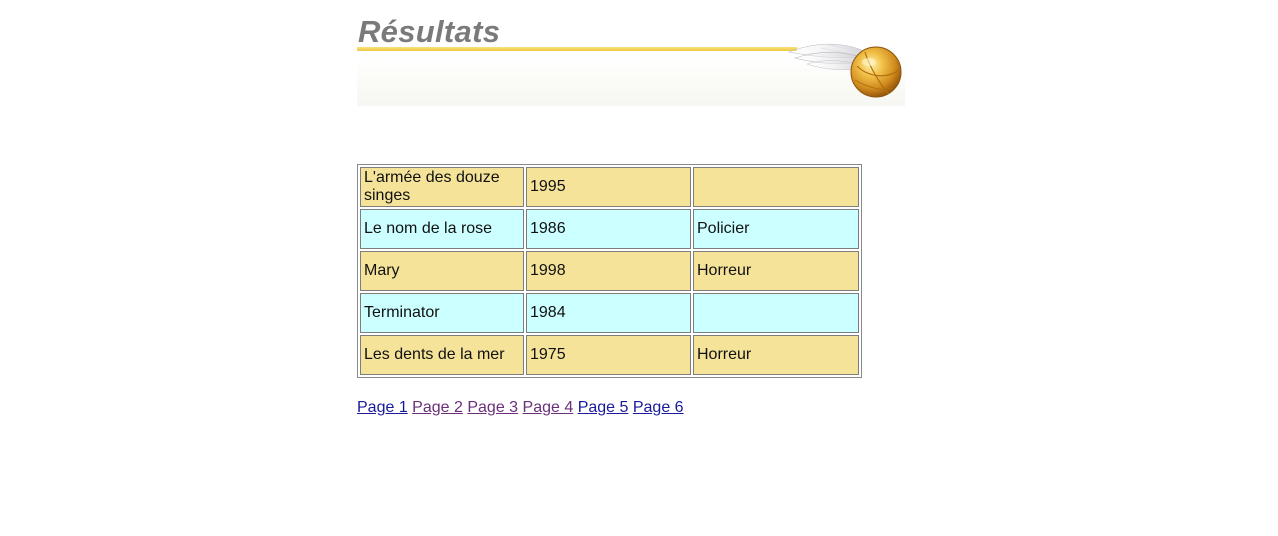  Describe the element at coordinates (442, 355) in the screenshot. I see `title-cell: Les dents de la mer` at that location.